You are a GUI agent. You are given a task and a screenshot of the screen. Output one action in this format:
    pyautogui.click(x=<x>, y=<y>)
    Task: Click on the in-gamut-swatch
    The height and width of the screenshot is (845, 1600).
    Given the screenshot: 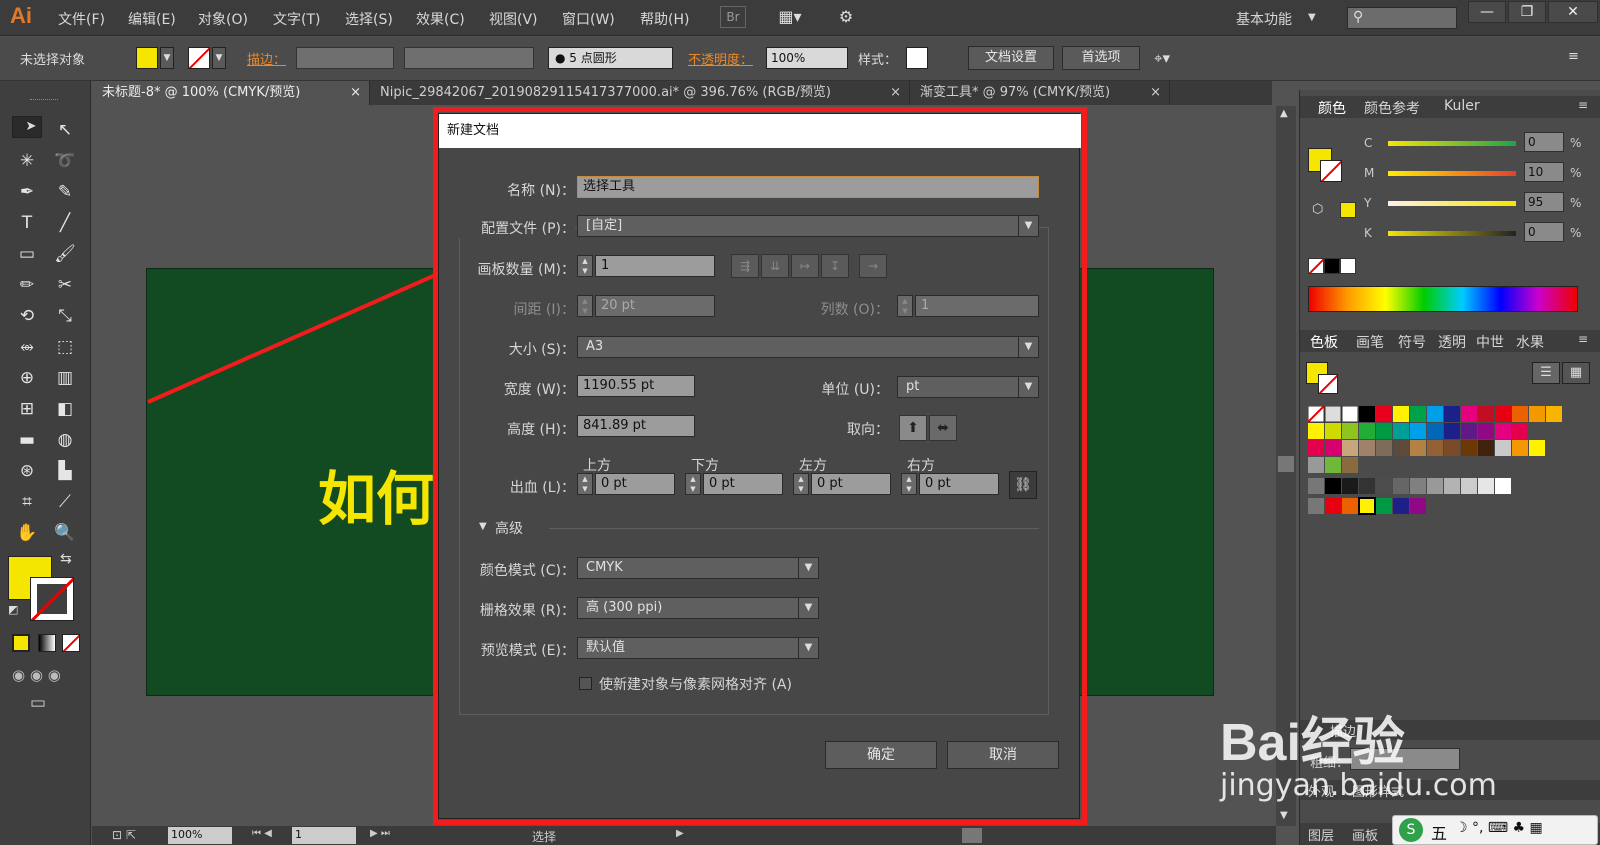 What is the action you would take?
    pyautogui.click(x=1348, y=210)
    